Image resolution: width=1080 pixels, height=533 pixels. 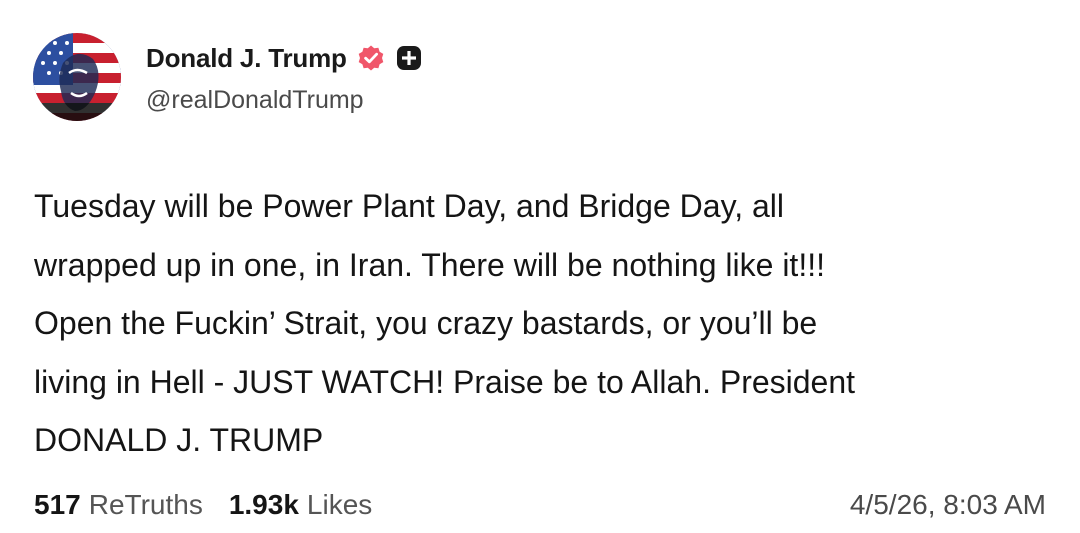 I want to click on plus-icon, so click(x=409, y=58).